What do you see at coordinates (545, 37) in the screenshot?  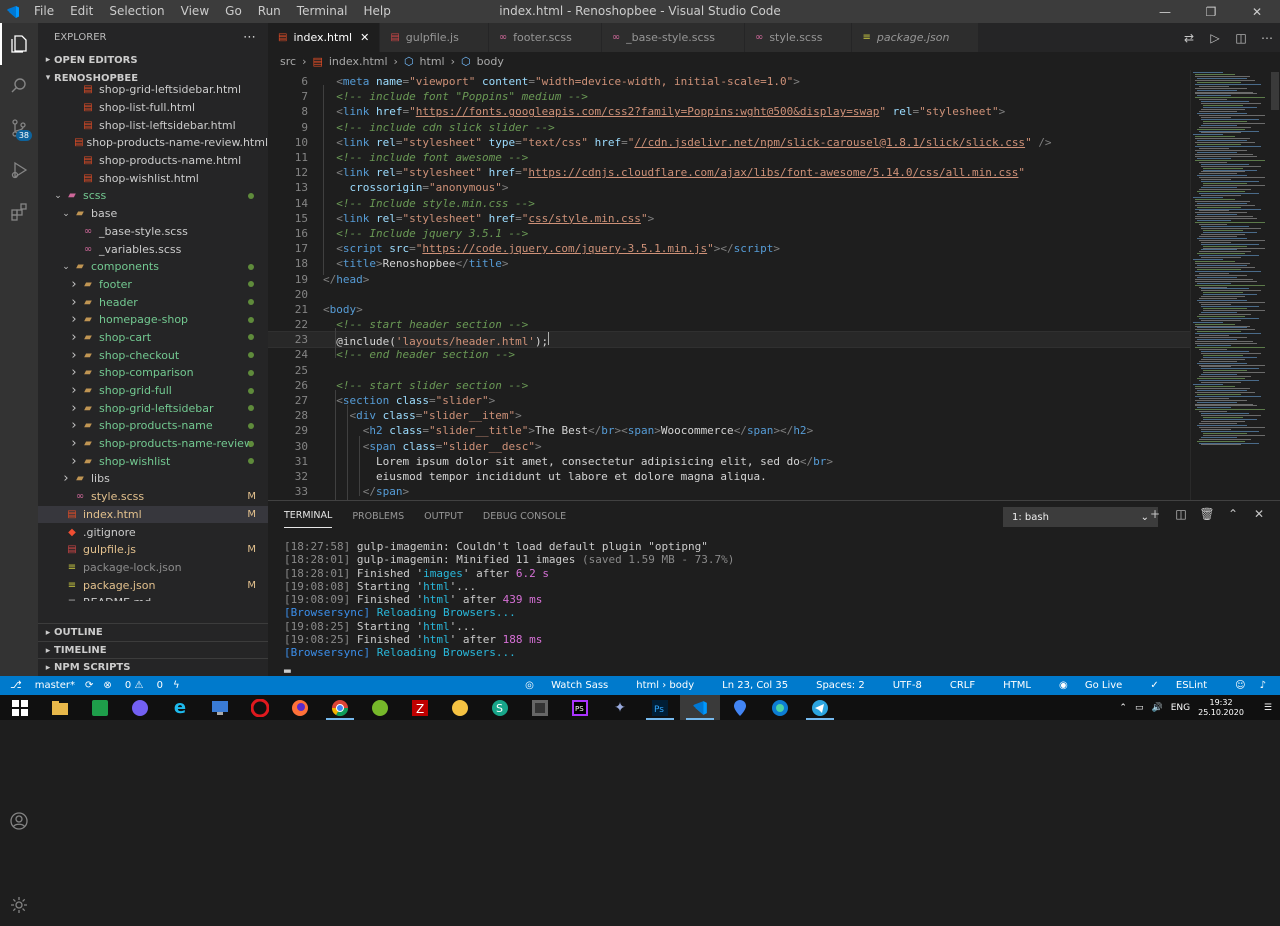 I see `tab-footer-scss: ∞ footer.scss` at bounding box center [545, 37].